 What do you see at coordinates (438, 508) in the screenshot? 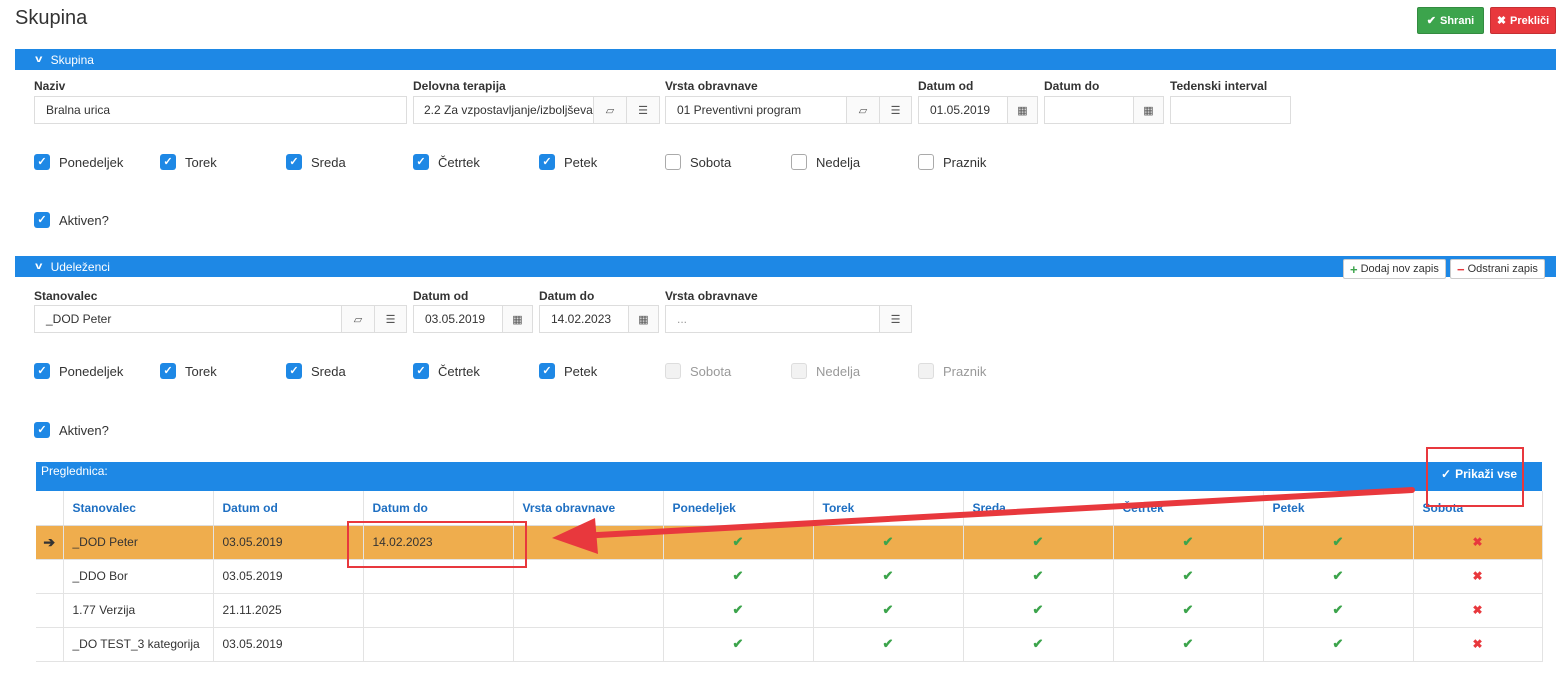
I see `column-header: Datum do` at bounding box center [438, 508].